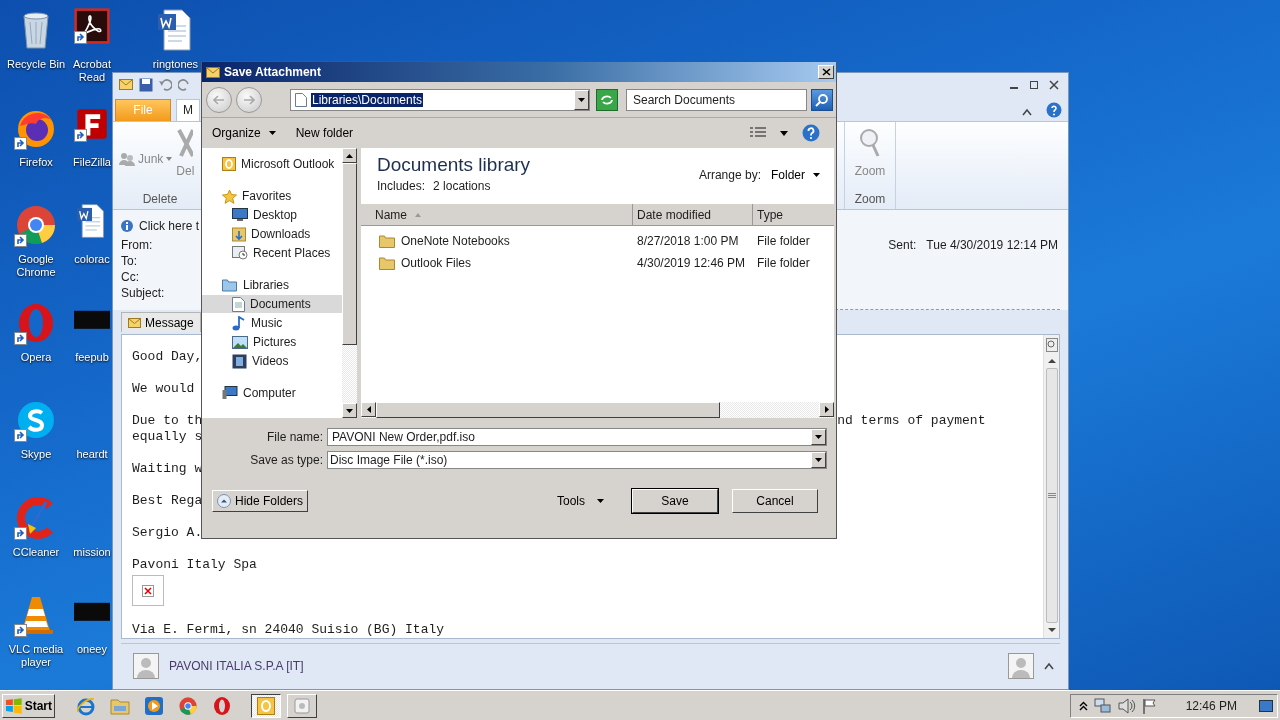  Describe the element at coordinates (324, 133) in the screenshot. I see `new-folder-button: New folder` at that location.